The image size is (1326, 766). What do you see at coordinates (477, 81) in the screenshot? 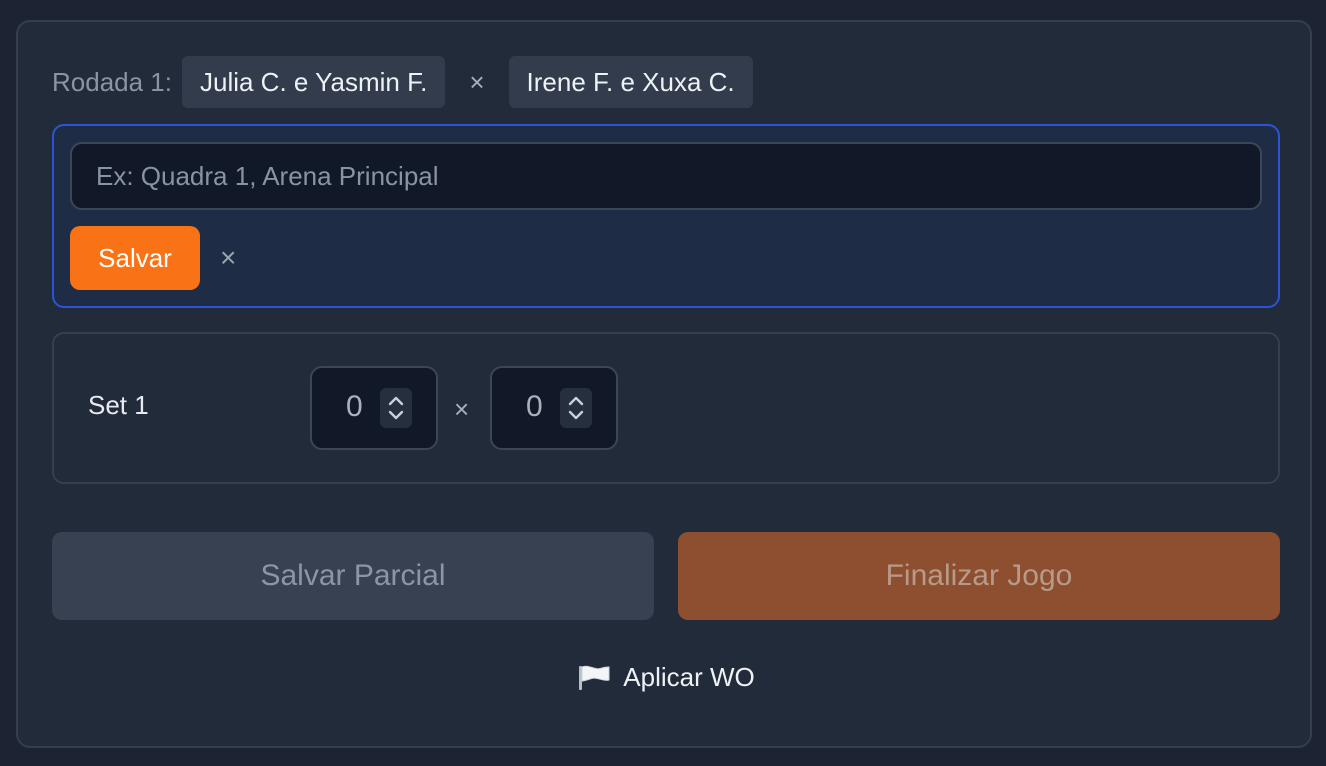
I see `versus-symbol: ×` at bounding box center [477, 81].